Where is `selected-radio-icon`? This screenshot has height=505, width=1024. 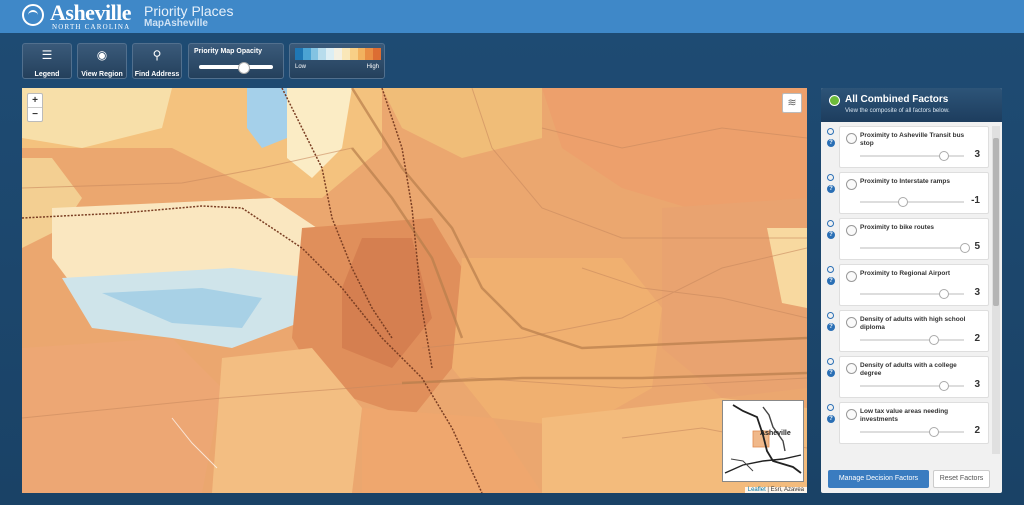 selected-radio-icon is located at coordinates (834, 100).